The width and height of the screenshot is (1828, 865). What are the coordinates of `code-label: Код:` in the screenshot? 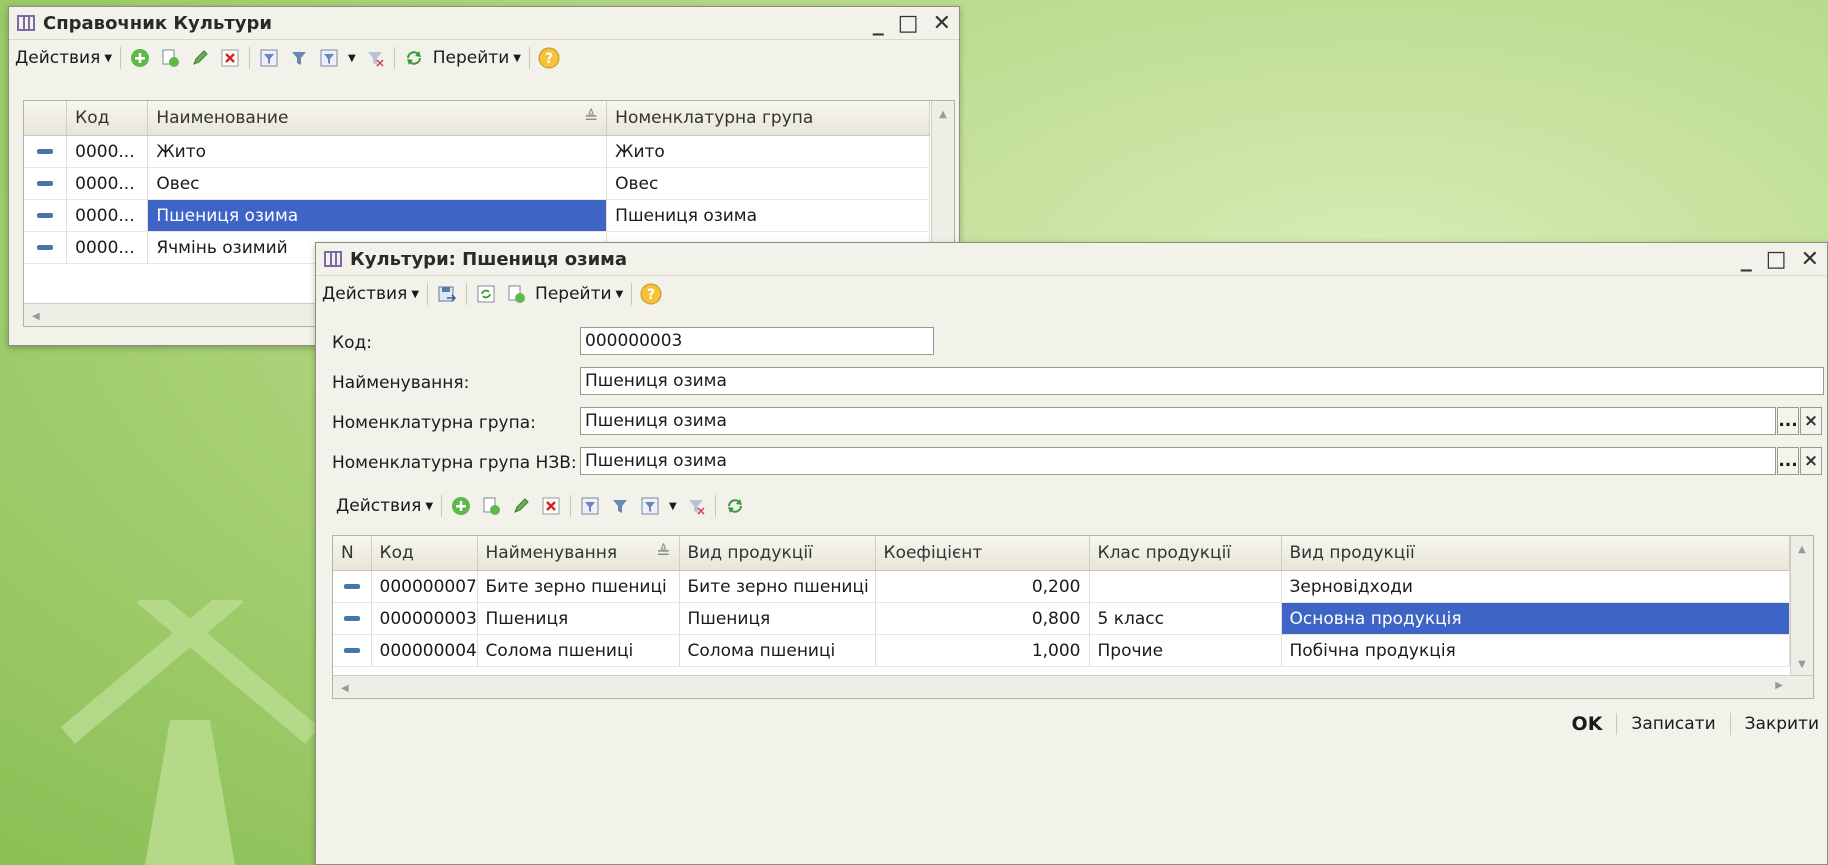 It's located at (352, 343).